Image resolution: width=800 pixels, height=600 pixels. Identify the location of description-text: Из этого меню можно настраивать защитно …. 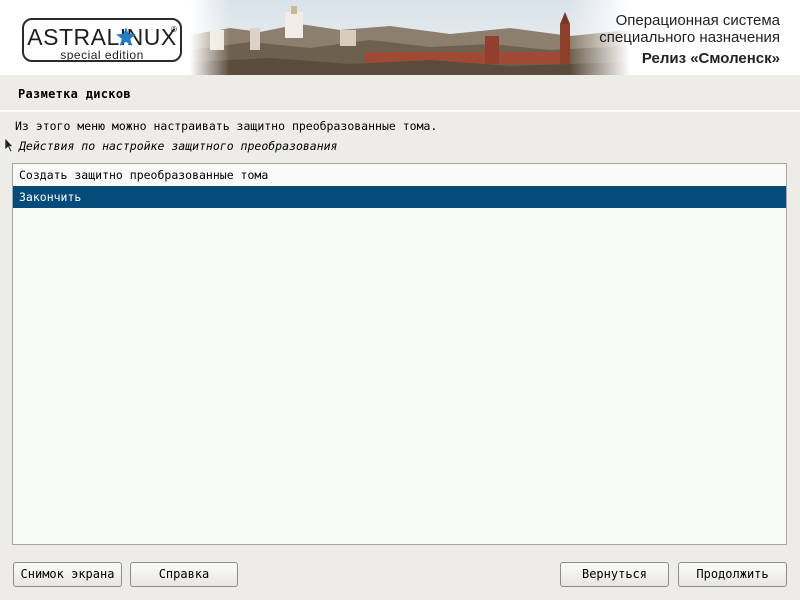
(226, 126).